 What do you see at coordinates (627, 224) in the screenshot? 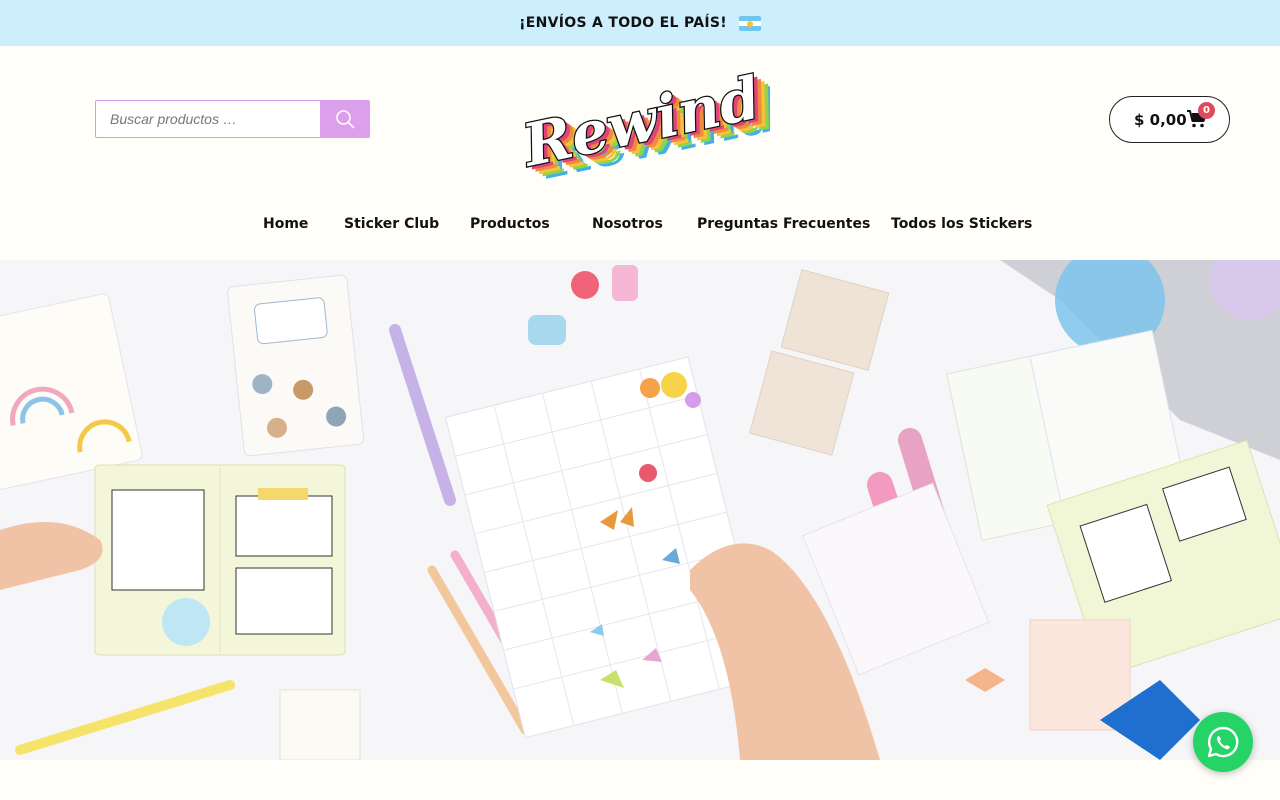
I see `nav-item-nosotros: Nosotros` at bounding box center [627, 224].